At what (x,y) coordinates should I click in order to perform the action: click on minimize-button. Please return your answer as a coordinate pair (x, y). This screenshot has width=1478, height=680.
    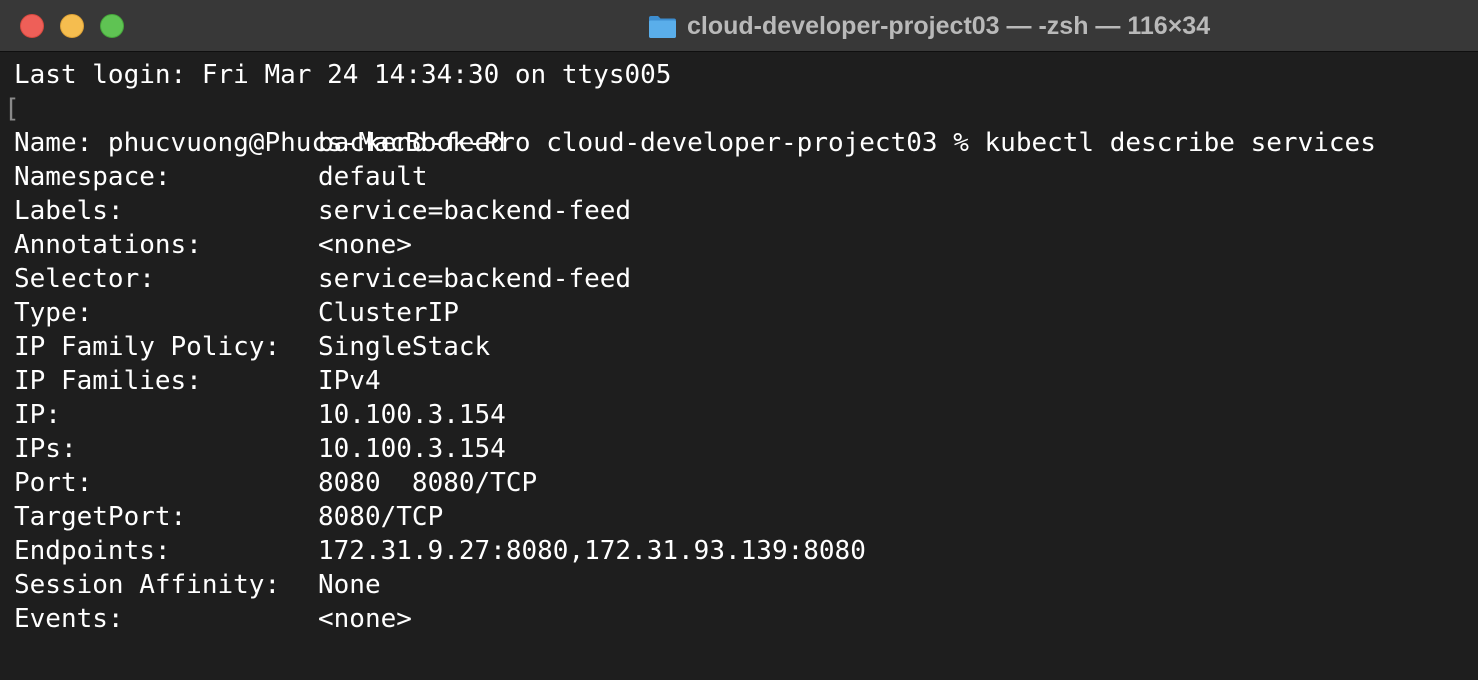
    Looking at the image, I should click on (72, 26).